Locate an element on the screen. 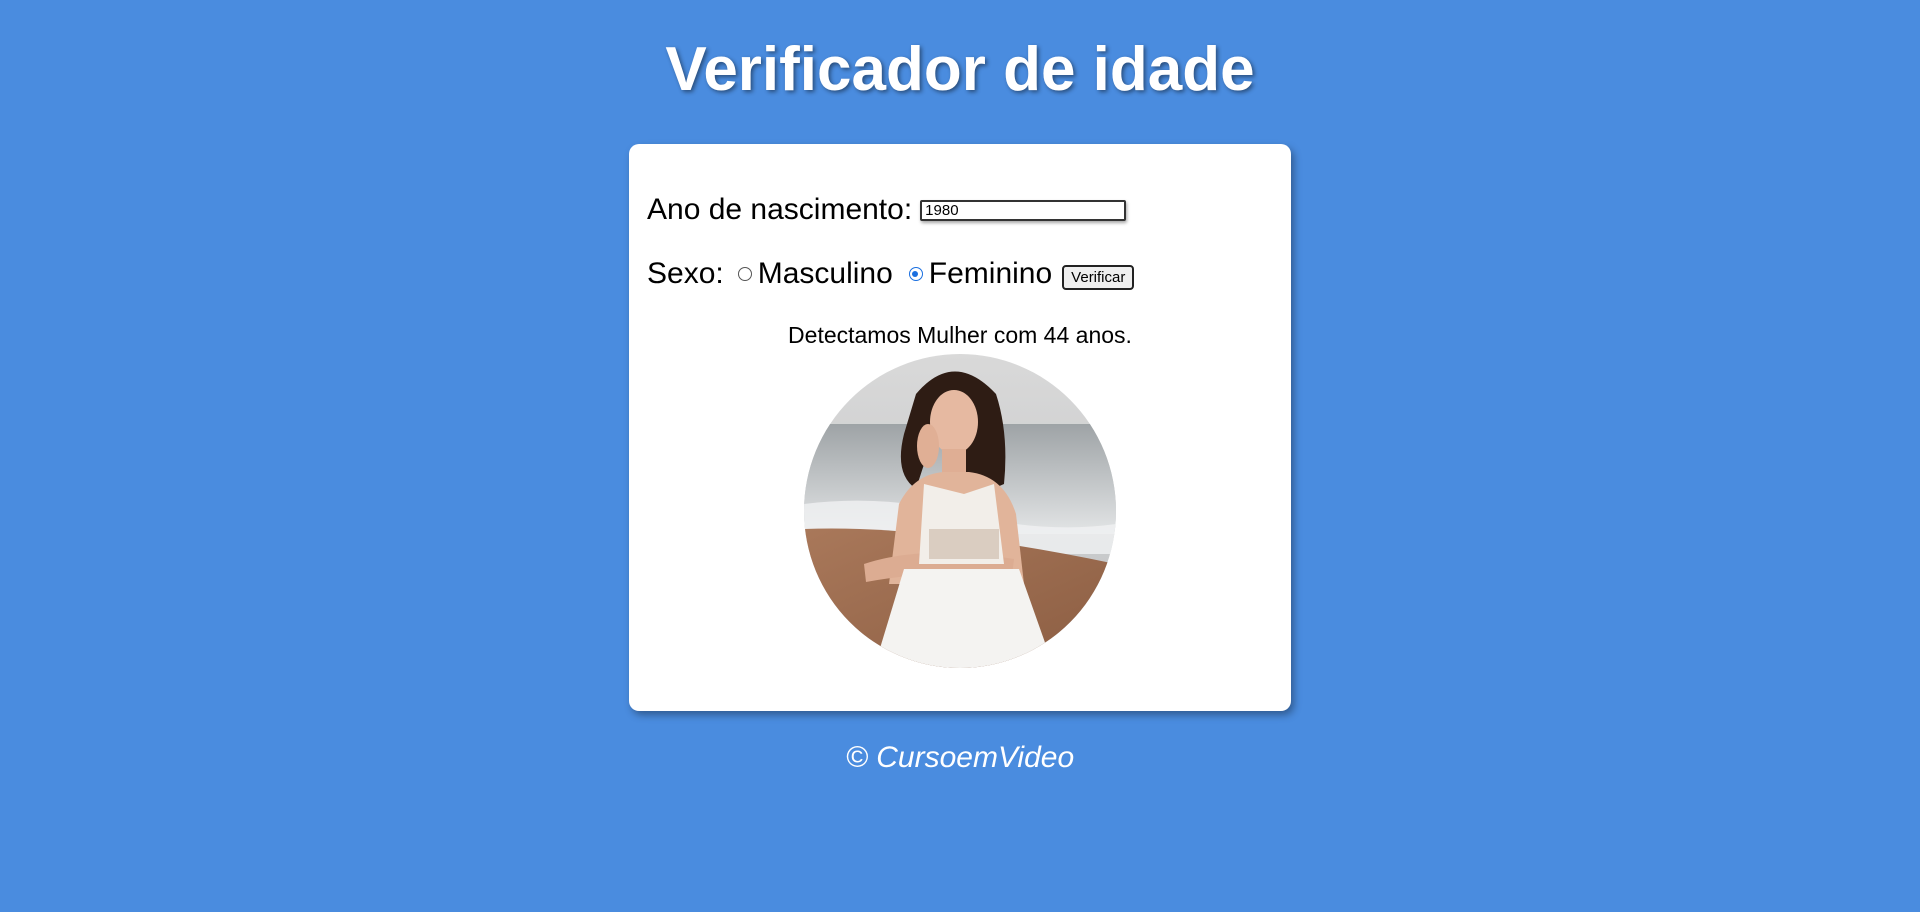  page-header: Verificador de idade is located at coordinates (960, 70).